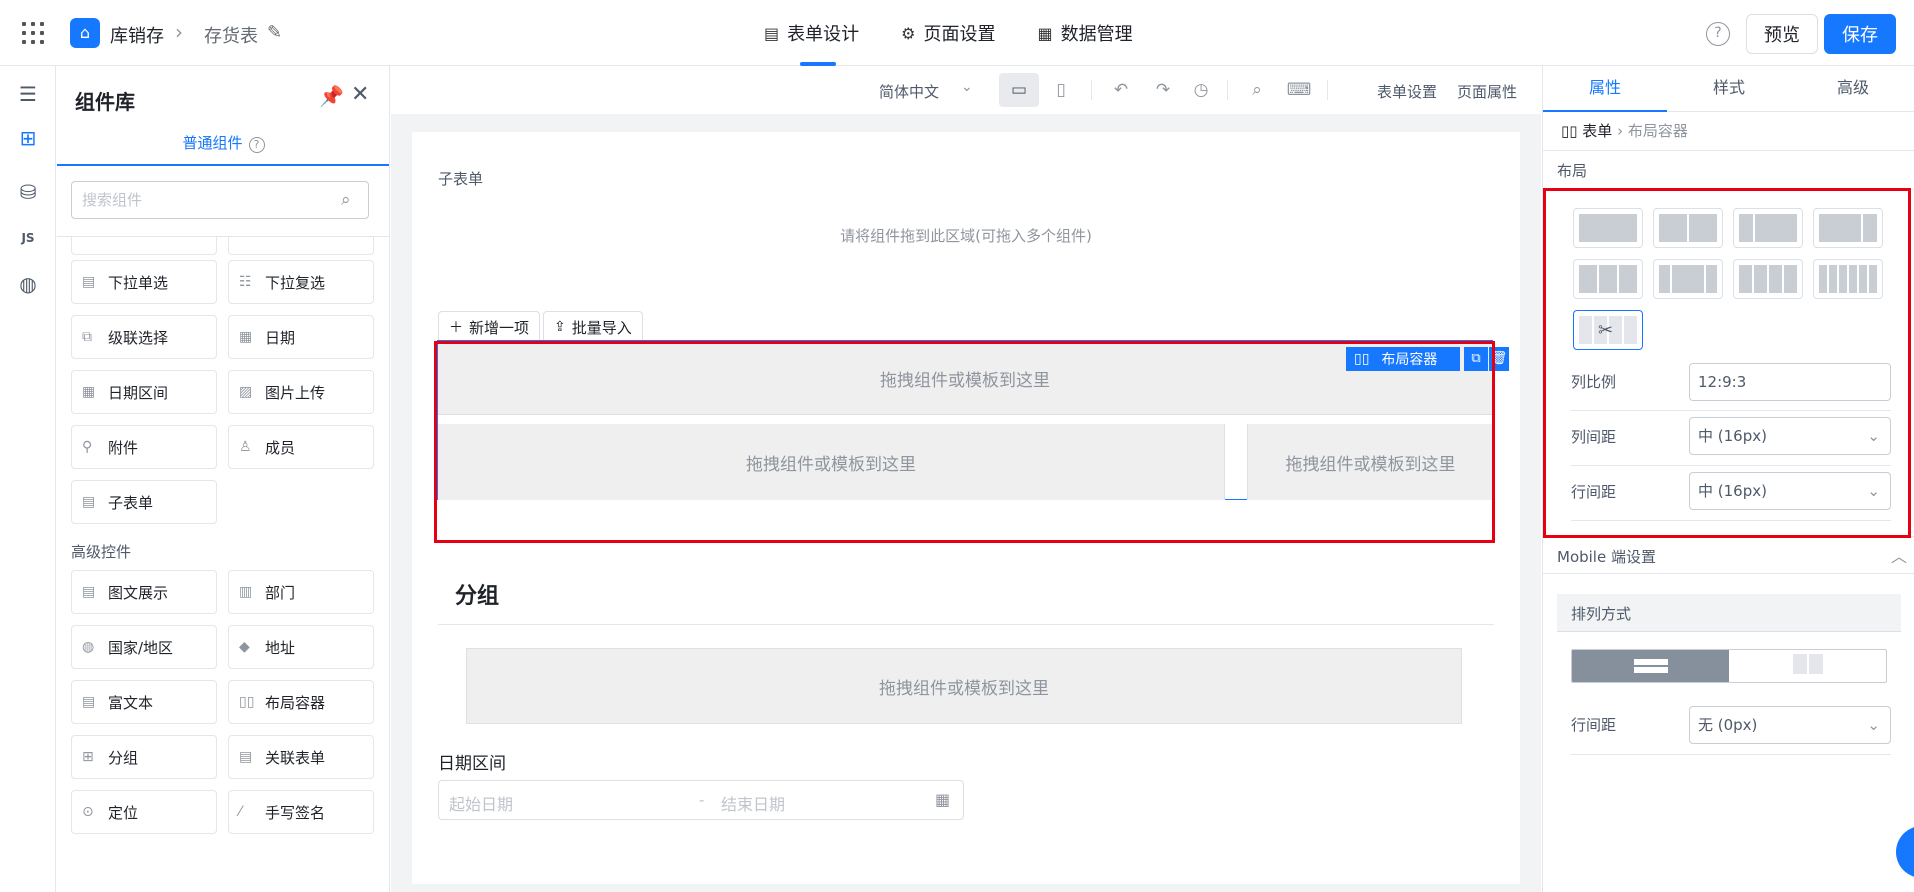  Describe the element at coordinates (1597, 131) in the screenshot. I see `crumb-root: 表单` at that location.